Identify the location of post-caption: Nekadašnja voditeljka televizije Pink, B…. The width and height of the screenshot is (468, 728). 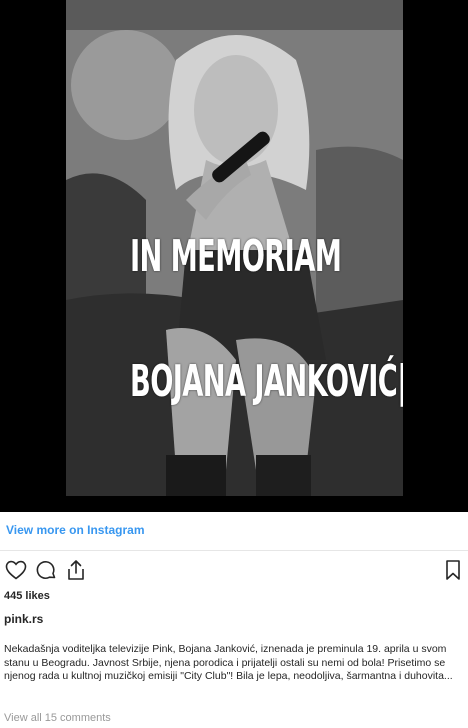
(228, 662).